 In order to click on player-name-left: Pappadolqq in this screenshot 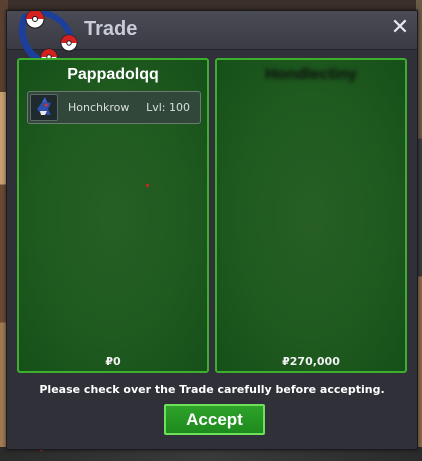, I will do `click(113, 74)`.